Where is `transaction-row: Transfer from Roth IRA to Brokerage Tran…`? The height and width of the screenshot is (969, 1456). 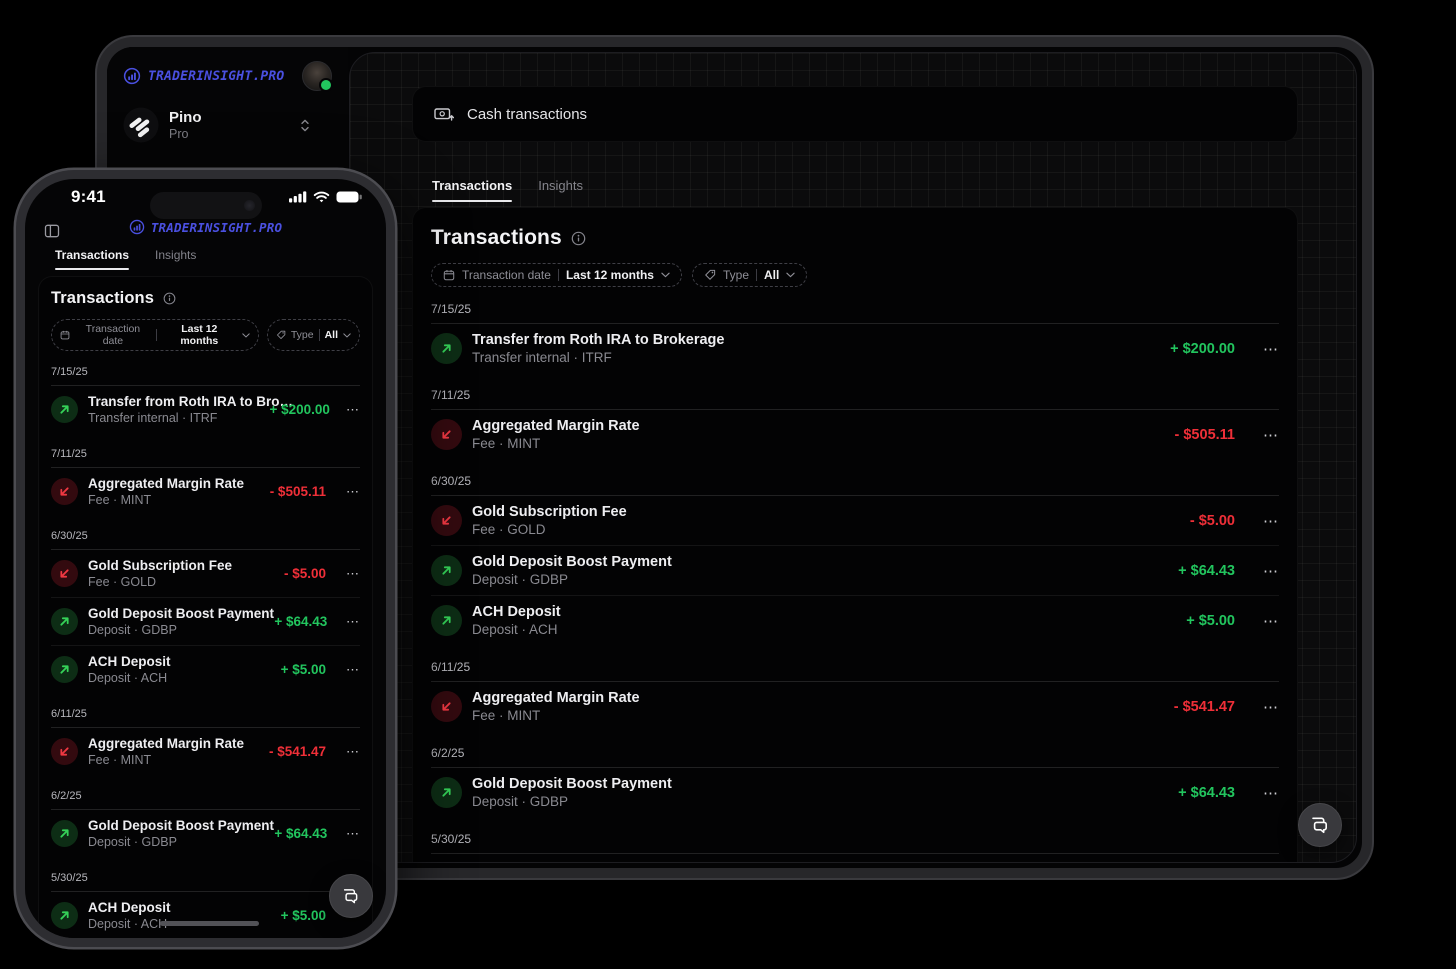 transaction-row: Transfer from Roth IRA to Brokerage Tran… is located at coordinates (855, 348).